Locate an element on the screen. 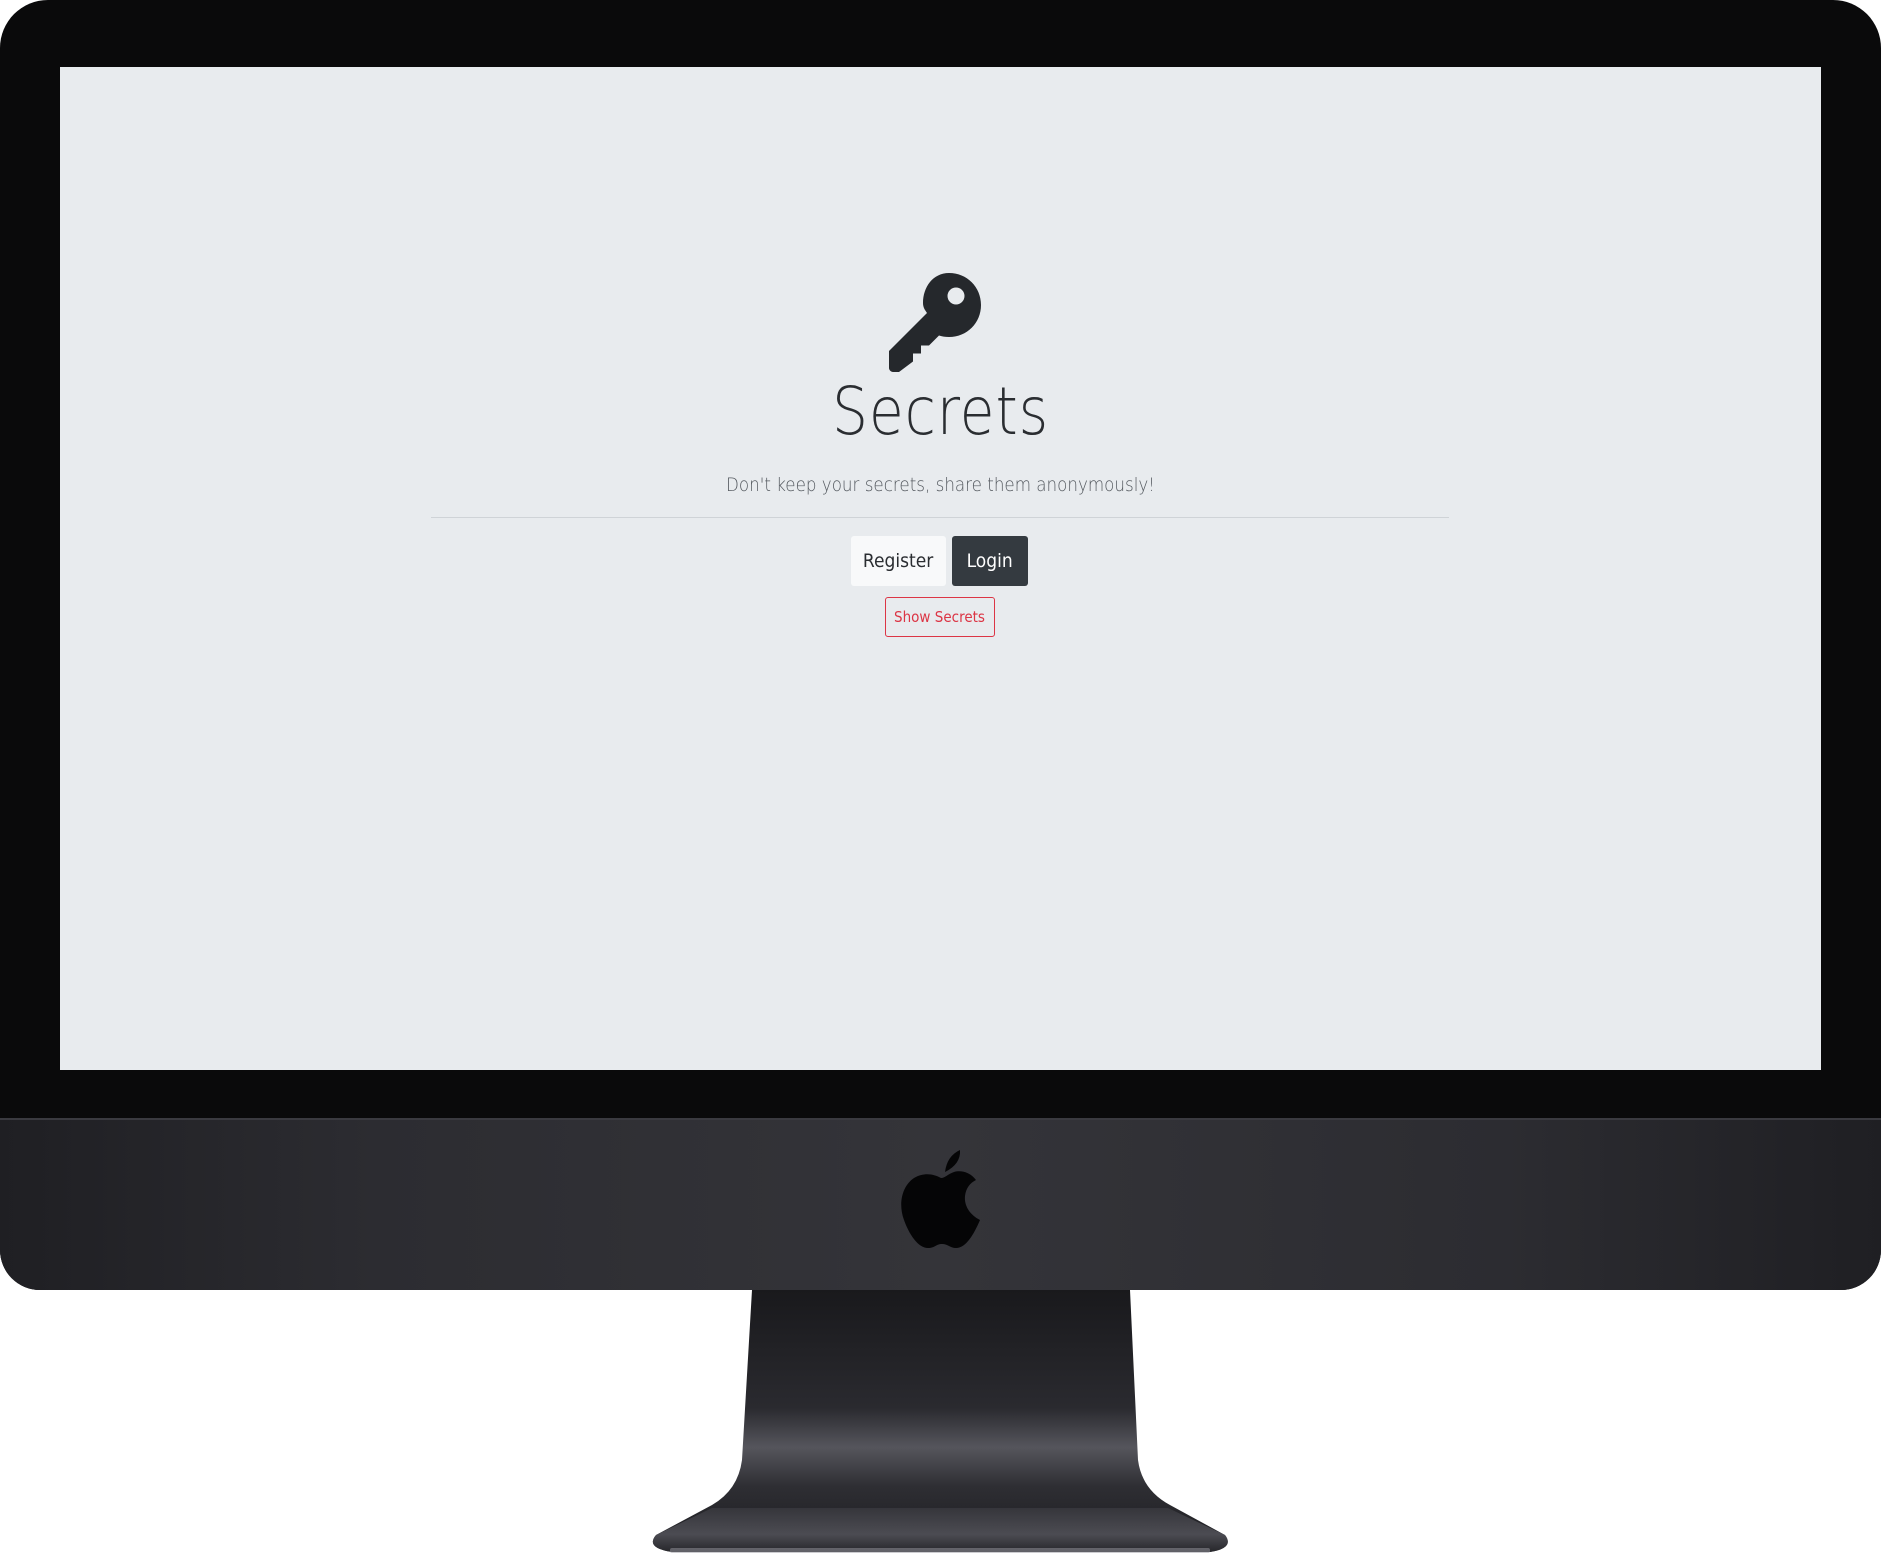 The height and width of the screenshot is (1555, 1881). login-button: Login is located at coordinates (990, 561).